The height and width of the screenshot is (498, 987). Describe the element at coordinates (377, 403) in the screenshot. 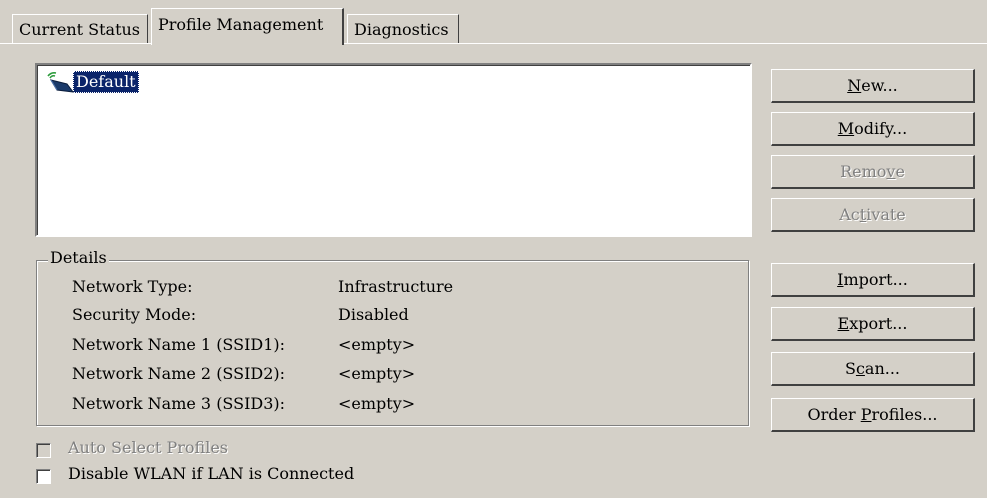

I see `ssid3-value: <empty>` at that location.